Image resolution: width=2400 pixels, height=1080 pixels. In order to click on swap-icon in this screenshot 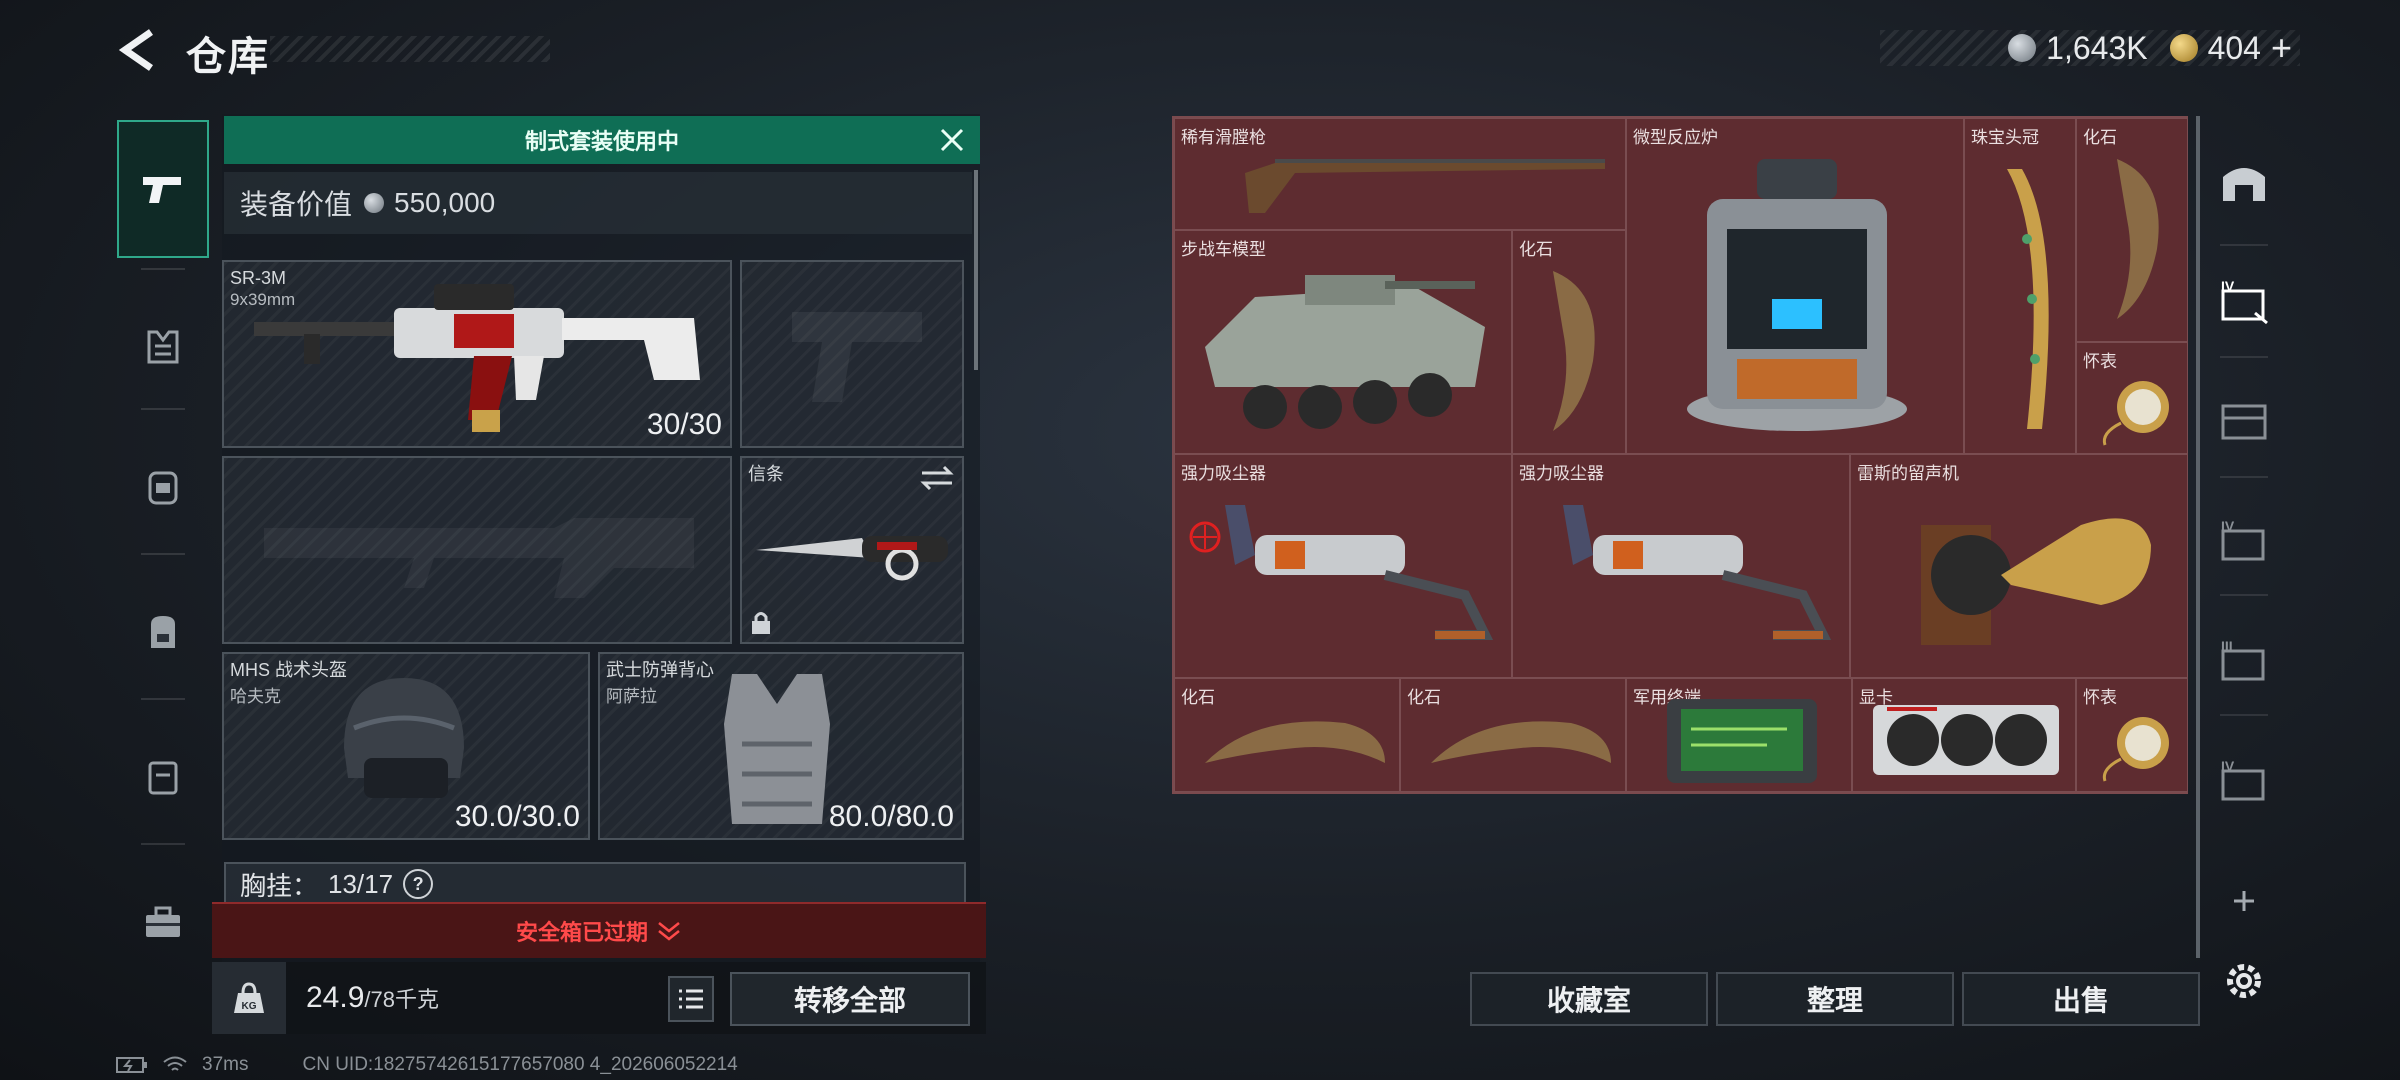, I will do `click(937, 478)`.